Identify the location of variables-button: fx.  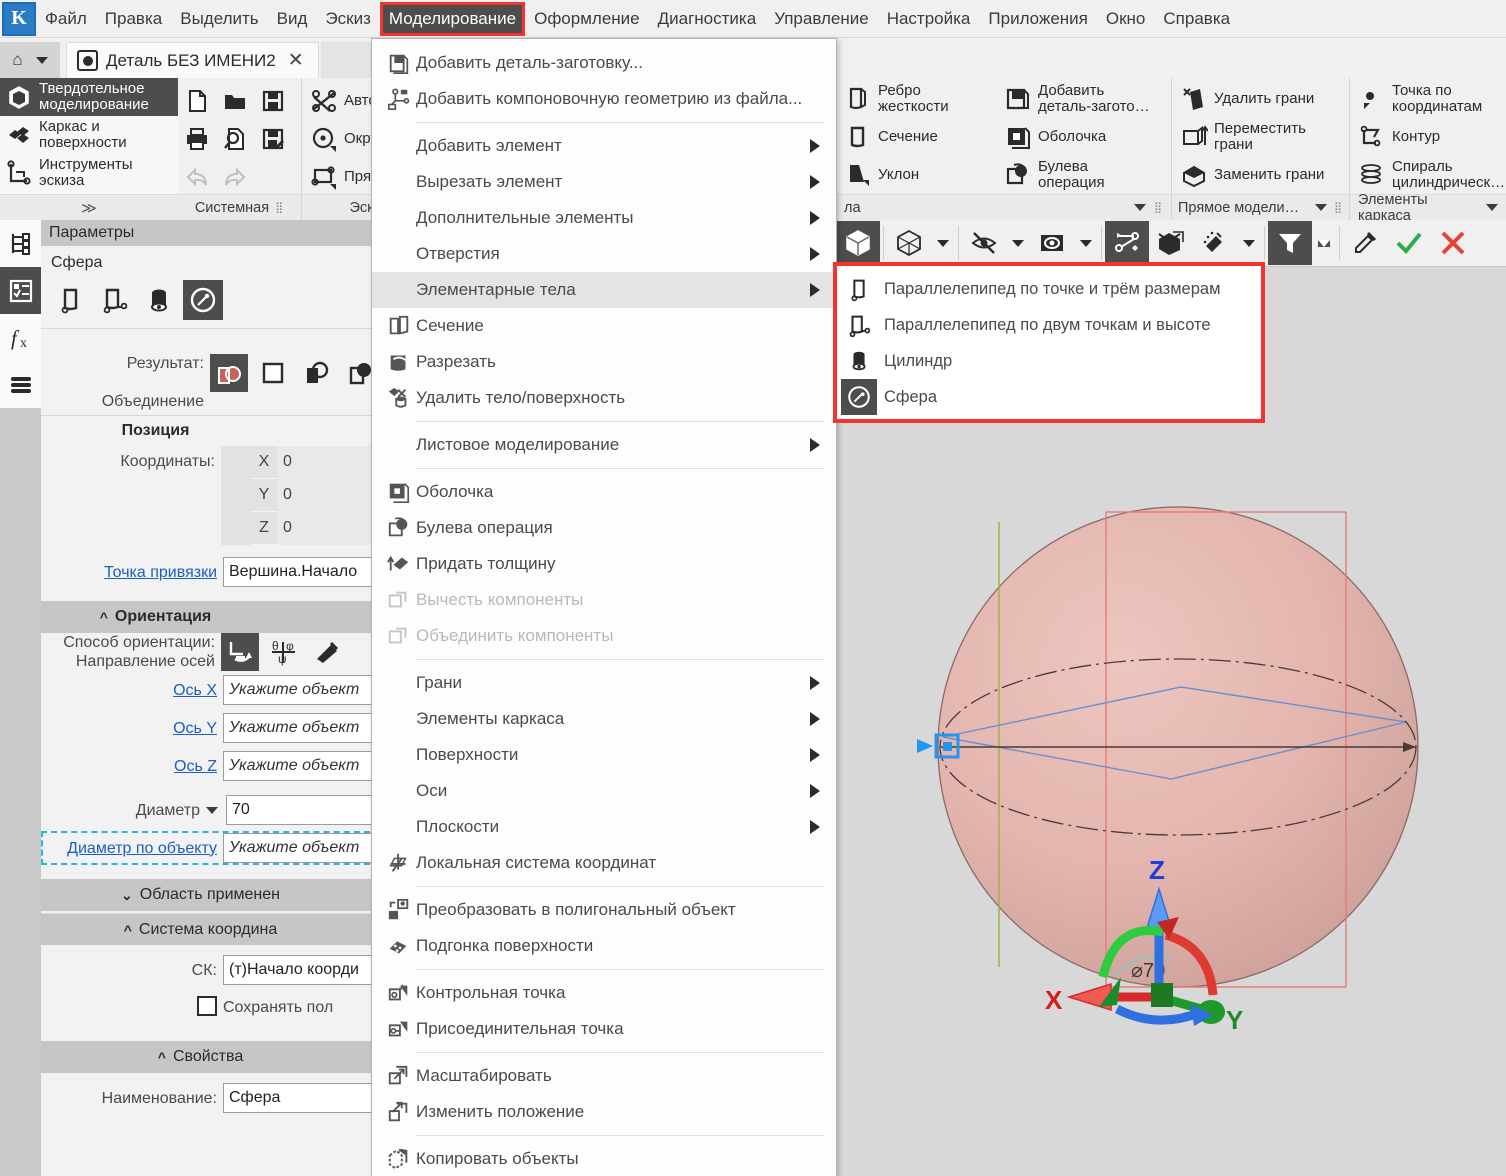
(20, 337).